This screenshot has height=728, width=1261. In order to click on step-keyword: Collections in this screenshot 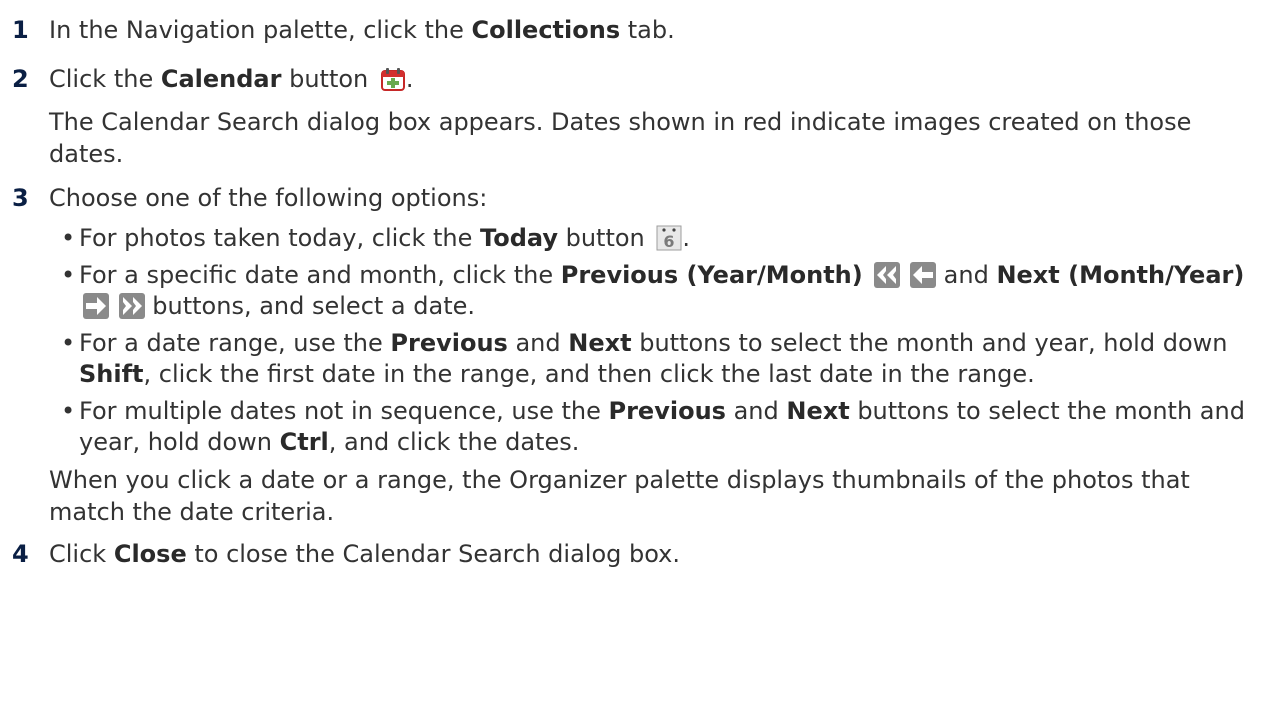, I will do `click(546, 30)`.